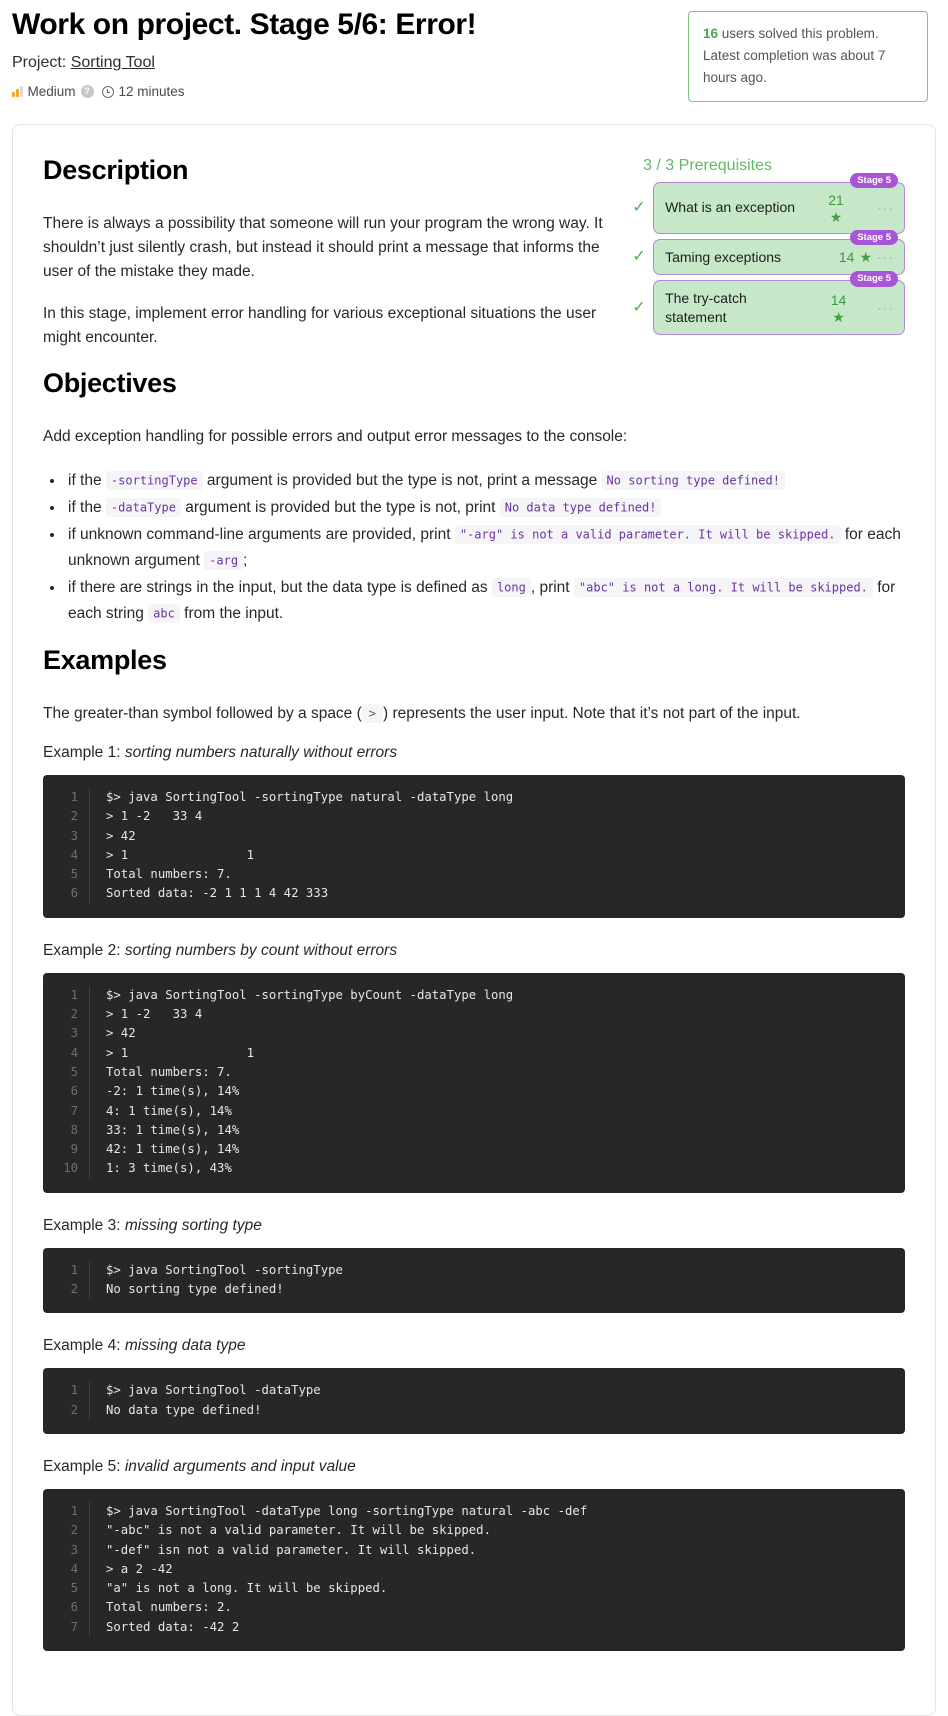 This screenshot has width=948, height=1716. What do you see at coordinates (244, 24) in the screenshot?
I see `page-title: Work on project. Stage 5/6: Error!` at bounding box center [244, 24].